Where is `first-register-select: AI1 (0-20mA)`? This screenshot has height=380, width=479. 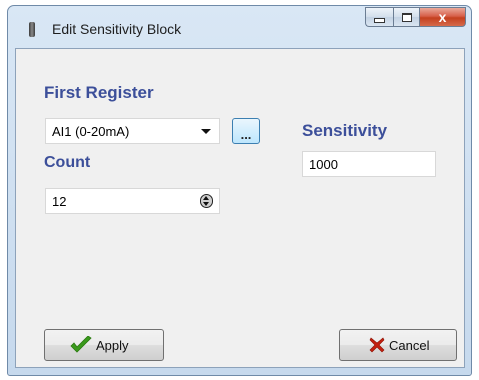
first-register-select: AI1 (0-20mA) is located at coordinates (132, 131).